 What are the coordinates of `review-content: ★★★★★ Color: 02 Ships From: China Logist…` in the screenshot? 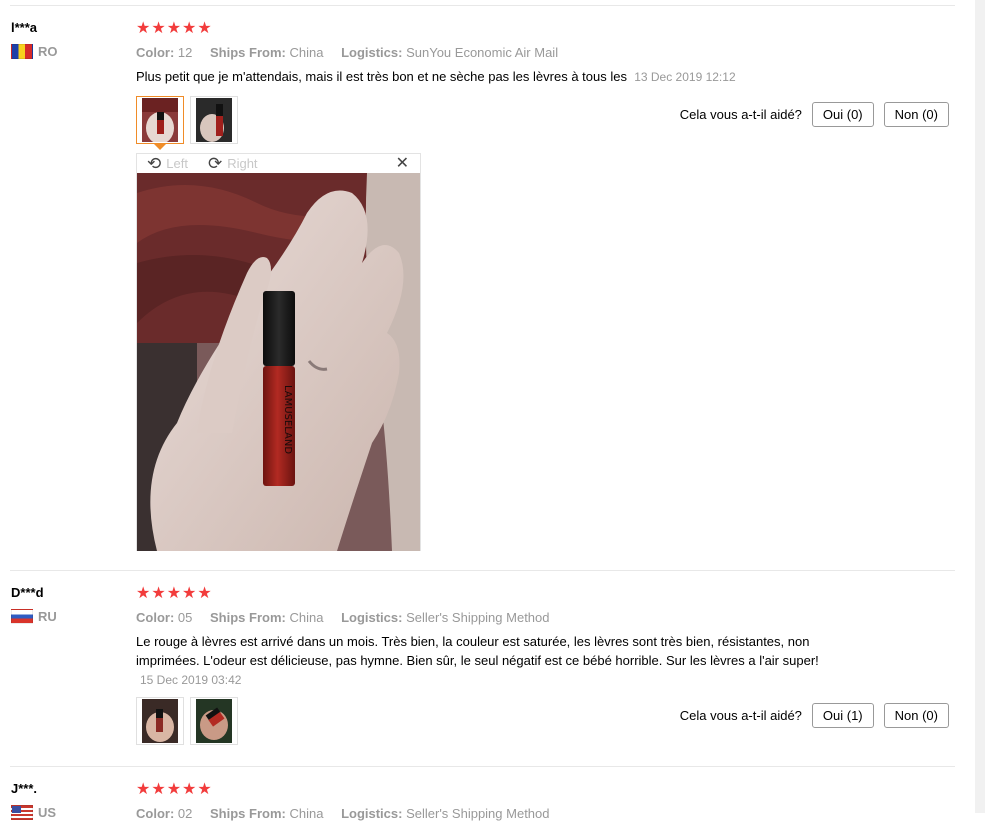 It's located at (543, 801).